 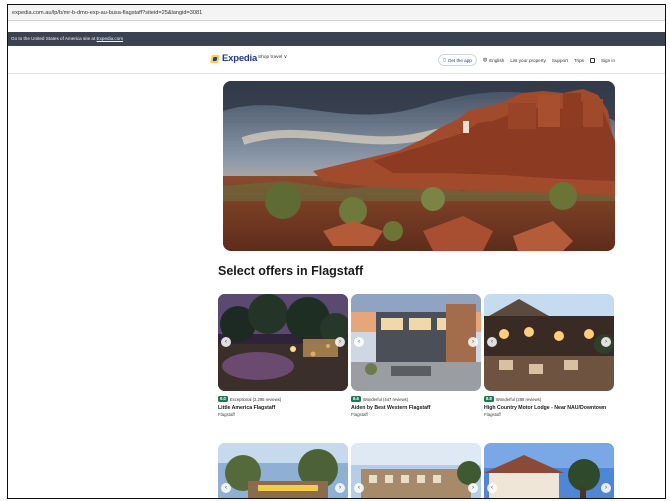 What do you see at coordinates (518, 399) in the screenshot?
I see `rating-text: Wonderful (288 reviews)` at bounding box center [518, 399].